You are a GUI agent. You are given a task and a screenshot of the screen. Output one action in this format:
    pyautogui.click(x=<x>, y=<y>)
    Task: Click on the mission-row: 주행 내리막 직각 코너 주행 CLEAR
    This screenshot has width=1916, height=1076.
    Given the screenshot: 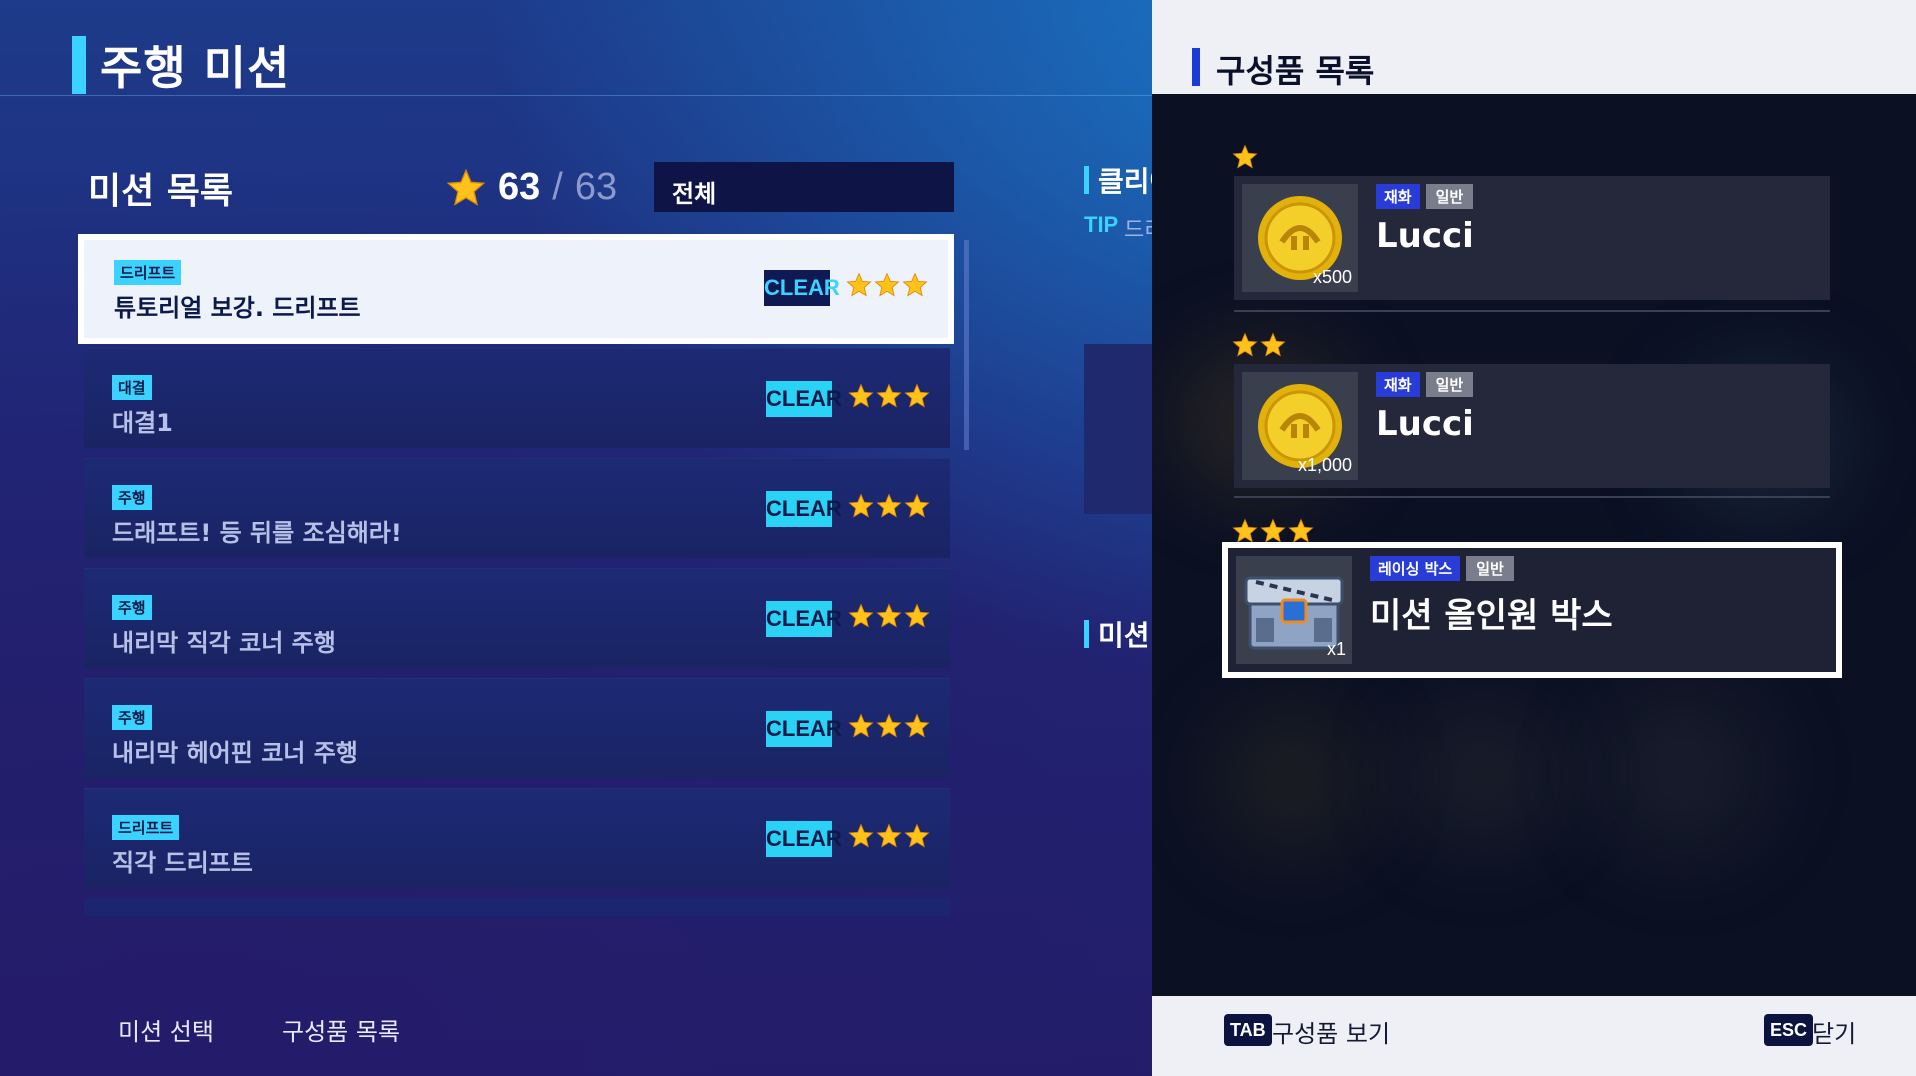 What is the action you would take?
    pyautogui.click(x=517, y=618)
    